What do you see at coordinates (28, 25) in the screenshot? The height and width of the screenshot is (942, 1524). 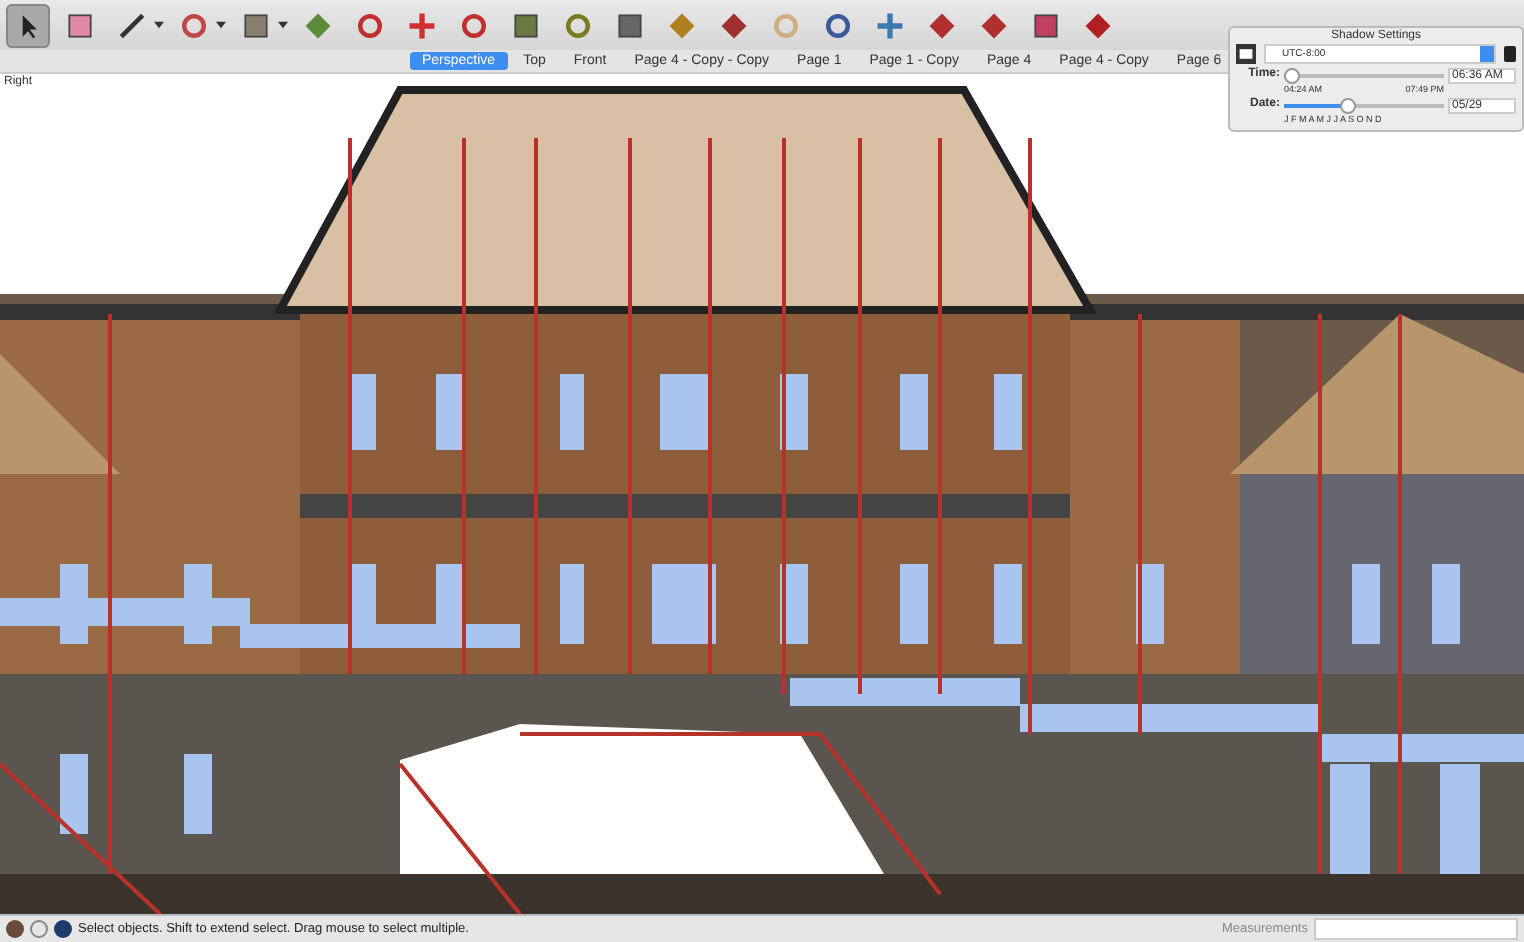 I see `tool-button` at bounding box center [28, 25].